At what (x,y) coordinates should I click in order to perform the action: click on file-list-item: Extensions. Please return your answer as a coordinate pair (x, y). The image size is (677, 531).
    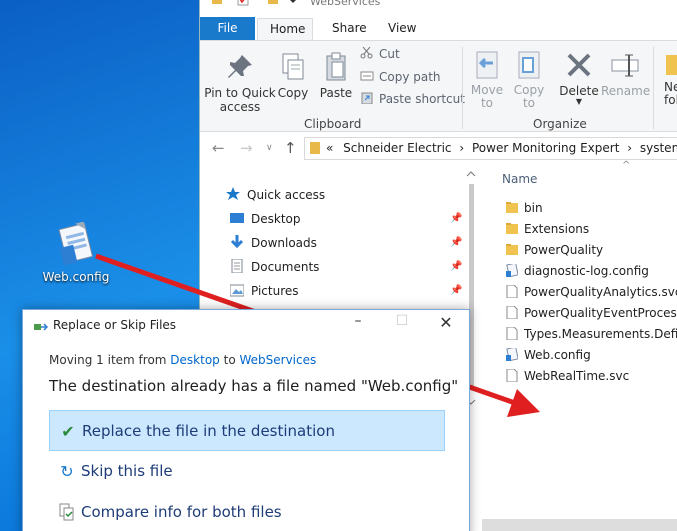
    Looking at the image, I should click on (547, 229).